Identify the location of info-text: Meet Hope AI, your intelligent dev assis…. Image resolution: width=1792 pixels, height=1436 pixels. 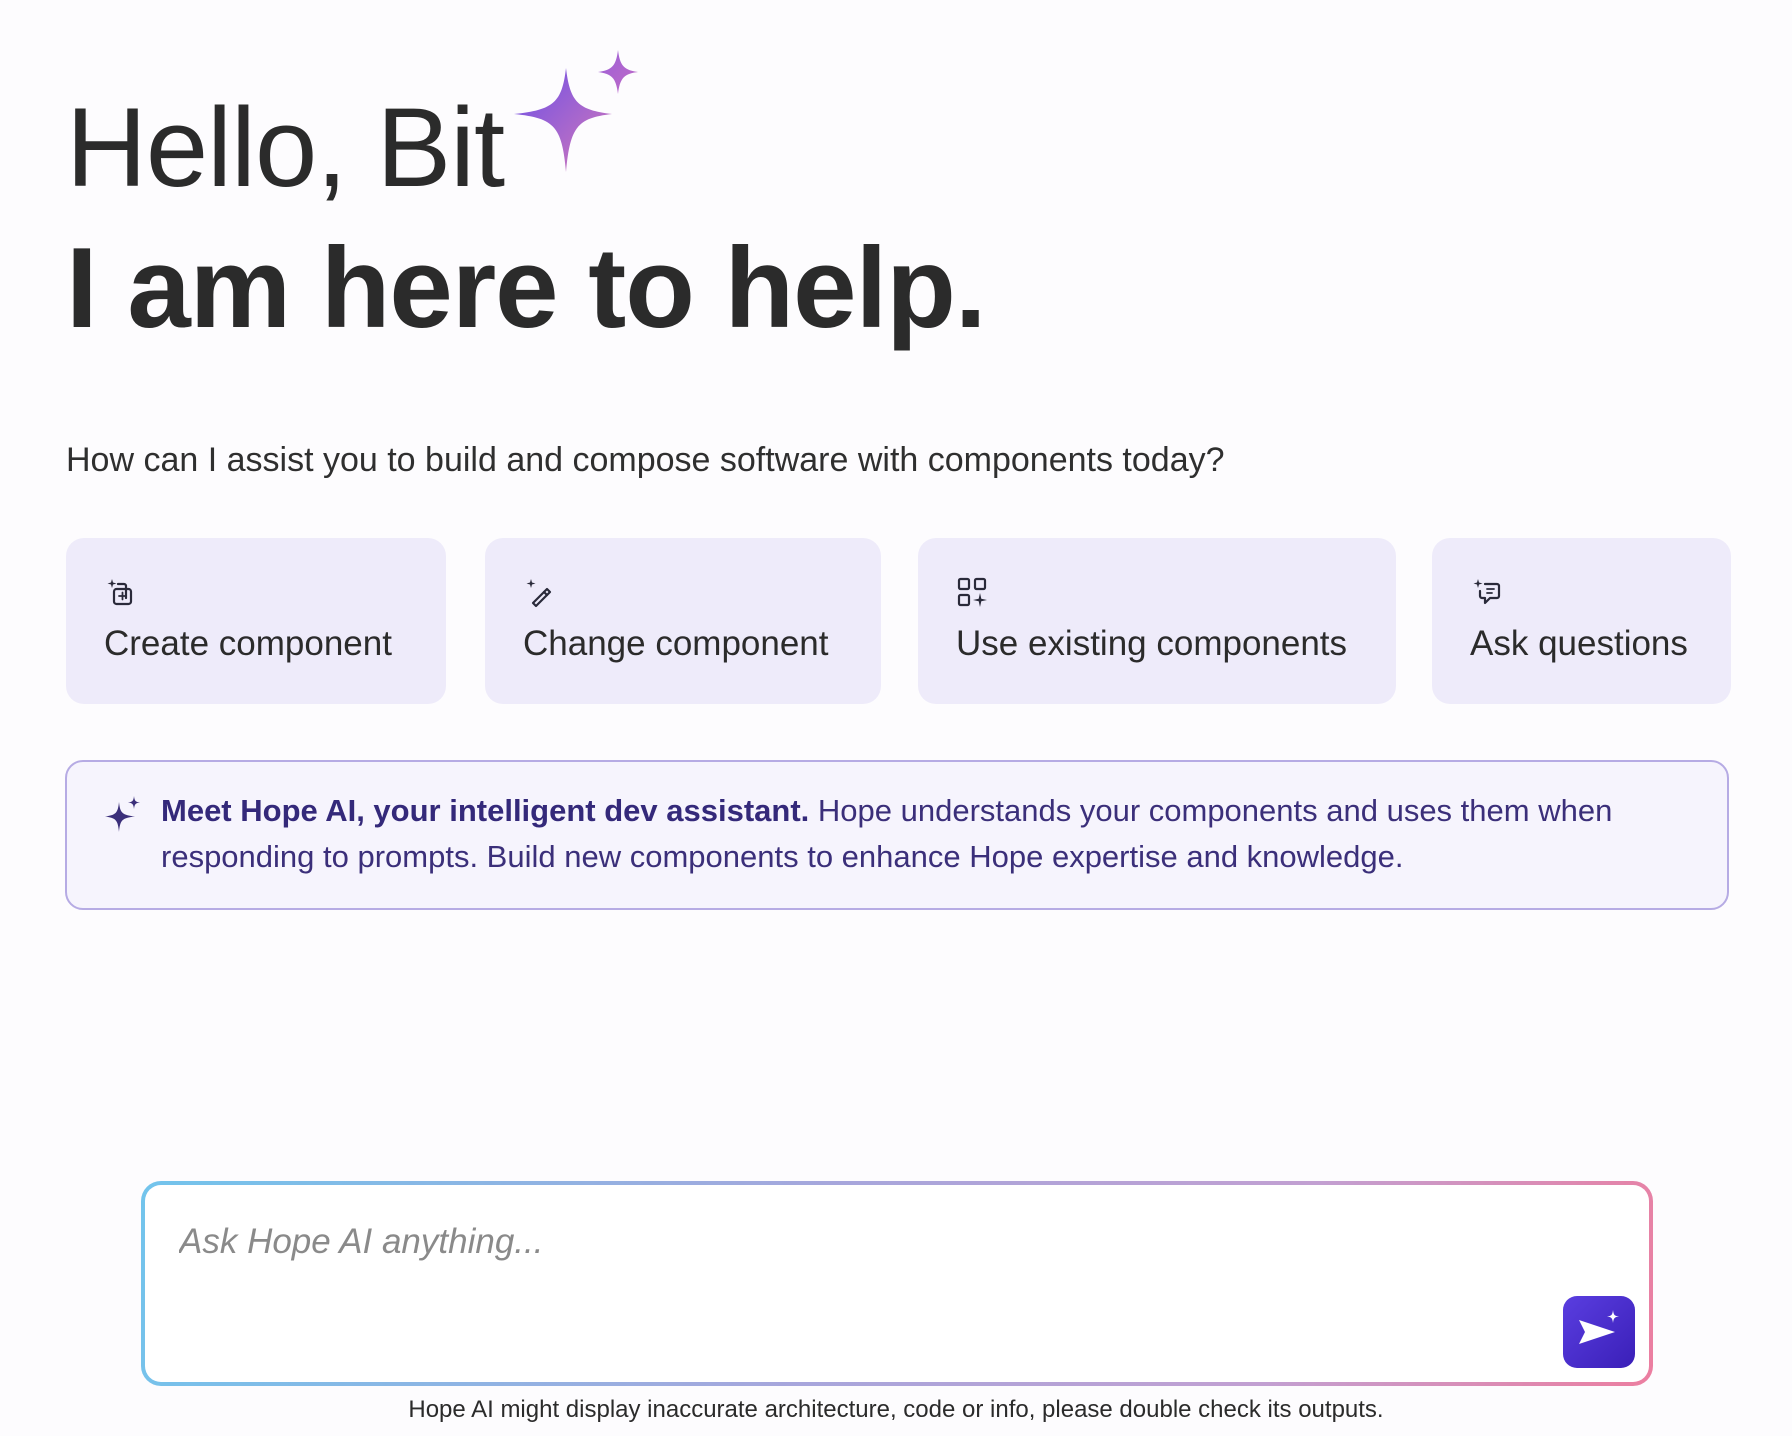
(931, 834).